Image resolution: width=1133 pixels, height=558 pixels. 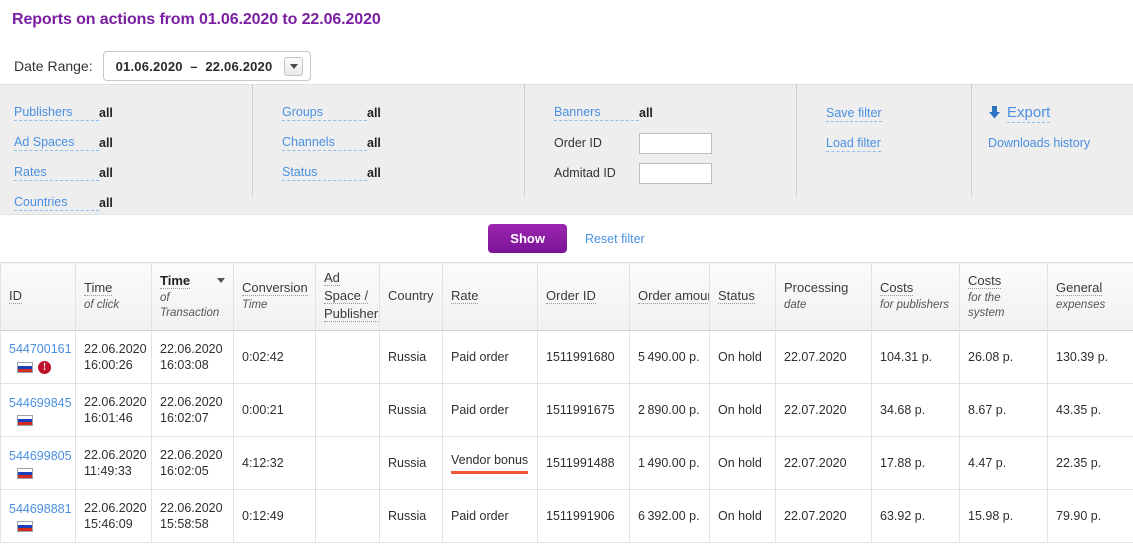 What do you see at coordinates (40, 403) in the screenshot?
I see `id-link: 544699845` at bounding box center [40, 403].